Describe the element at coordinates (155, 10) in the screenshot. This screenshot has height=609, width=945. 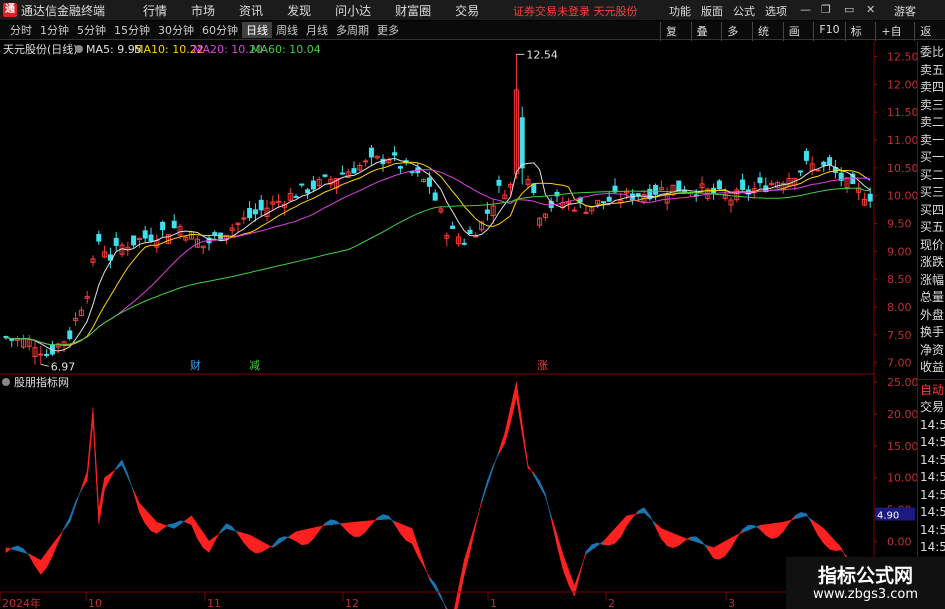
I see `menu-quotes: 行情` at that location.